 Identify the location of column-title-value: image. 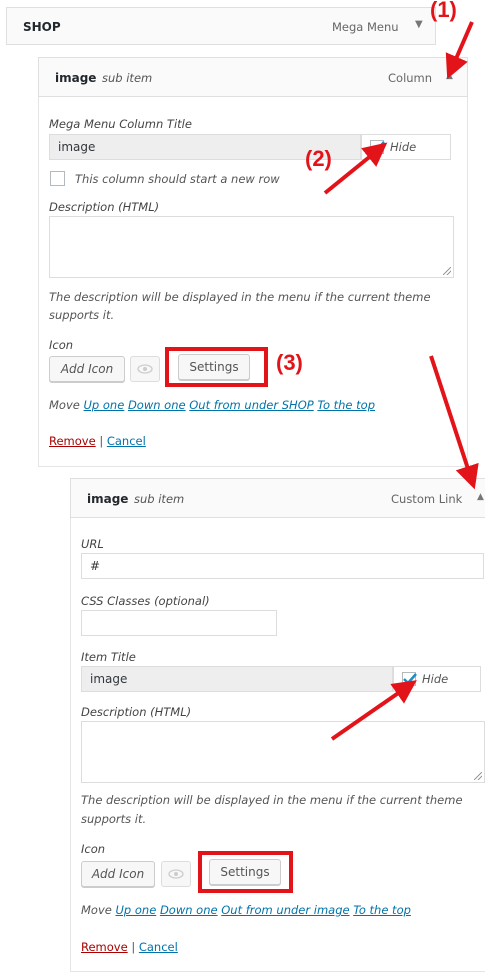
(77, 147).